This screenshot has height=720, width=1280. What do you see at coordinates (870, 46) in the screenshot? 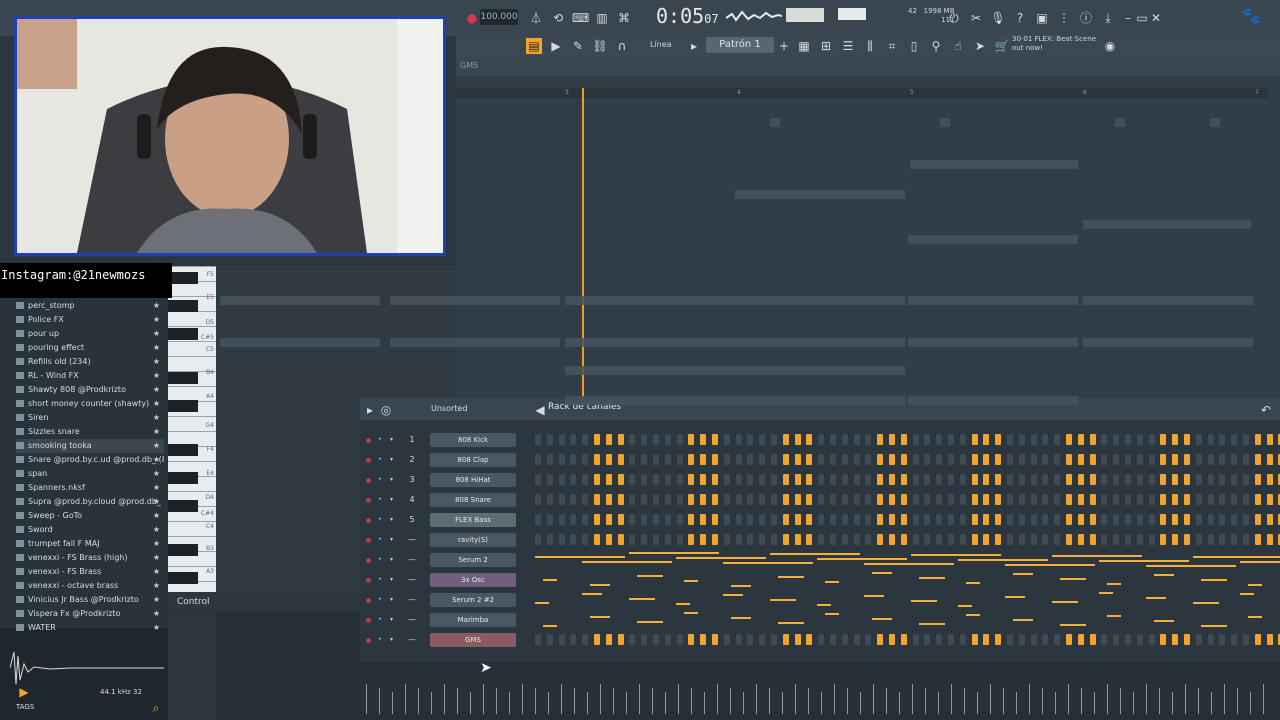
I see `mixer-view-icon: ⫼` at bounding box center [870, 46].